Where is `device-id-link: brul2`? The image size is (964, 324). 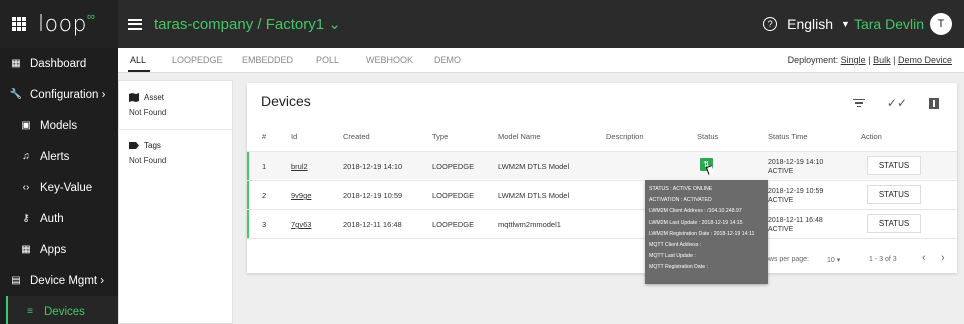
device-id-link: brul2 is located at coordinates (299, 166).